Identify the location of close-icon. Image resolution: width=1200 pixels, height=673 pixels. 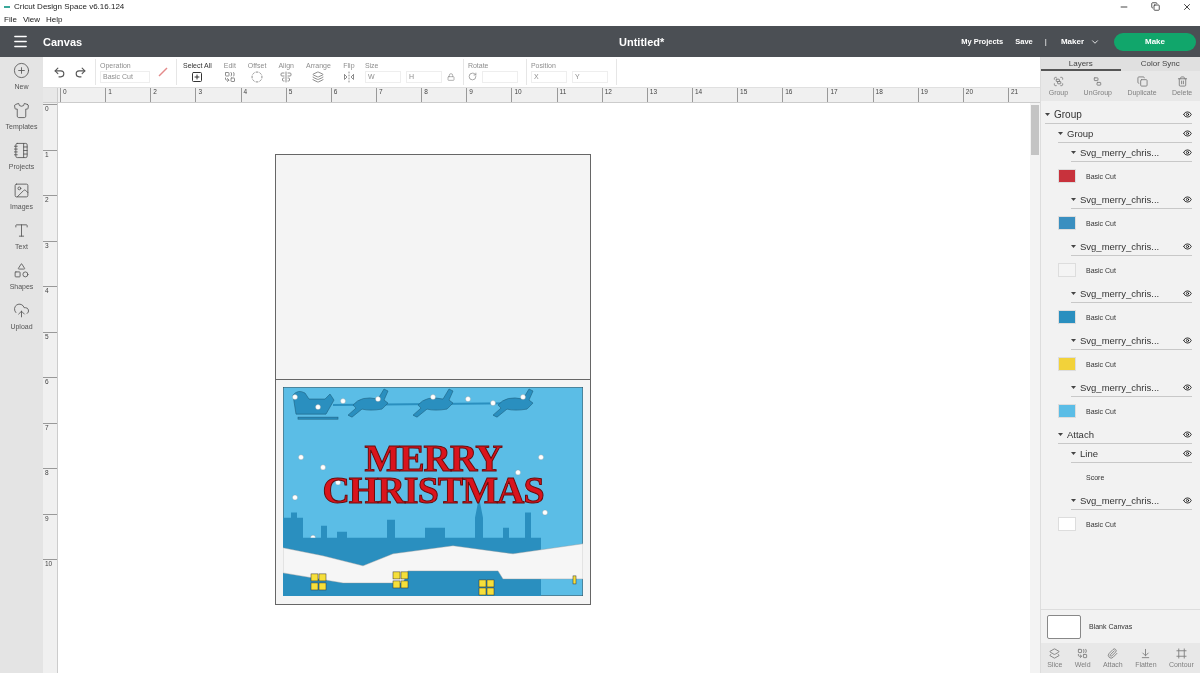
(1187, 7).